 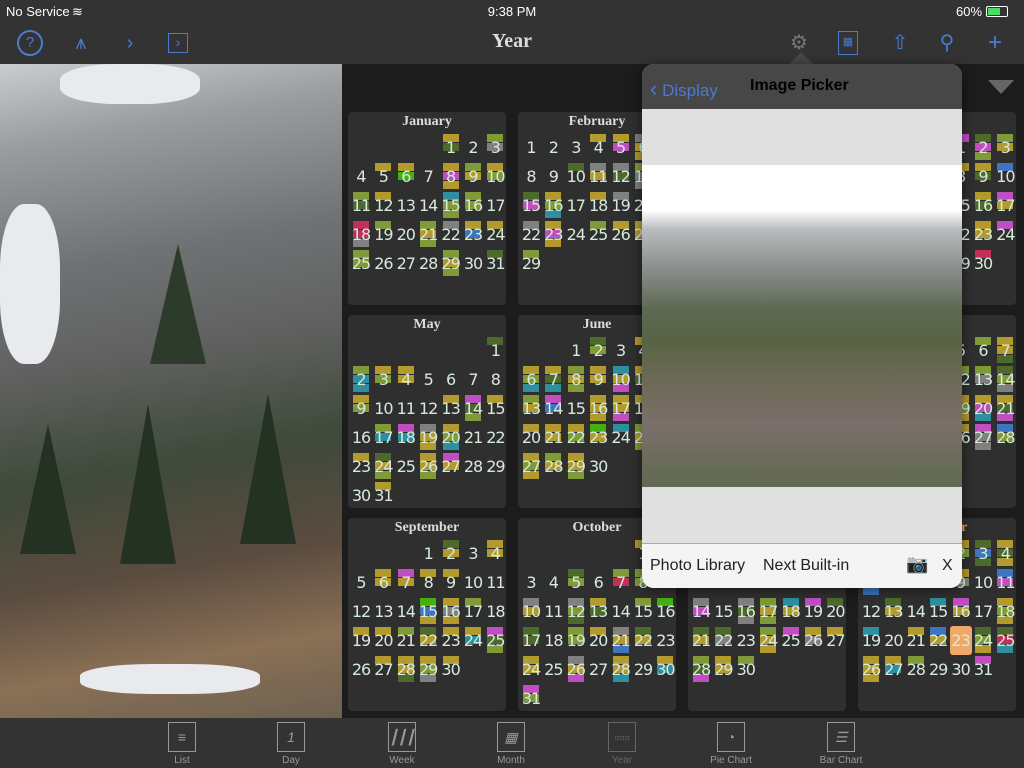 I want to click on dropdown-triangle-icon, so click(x=1001, y=87).